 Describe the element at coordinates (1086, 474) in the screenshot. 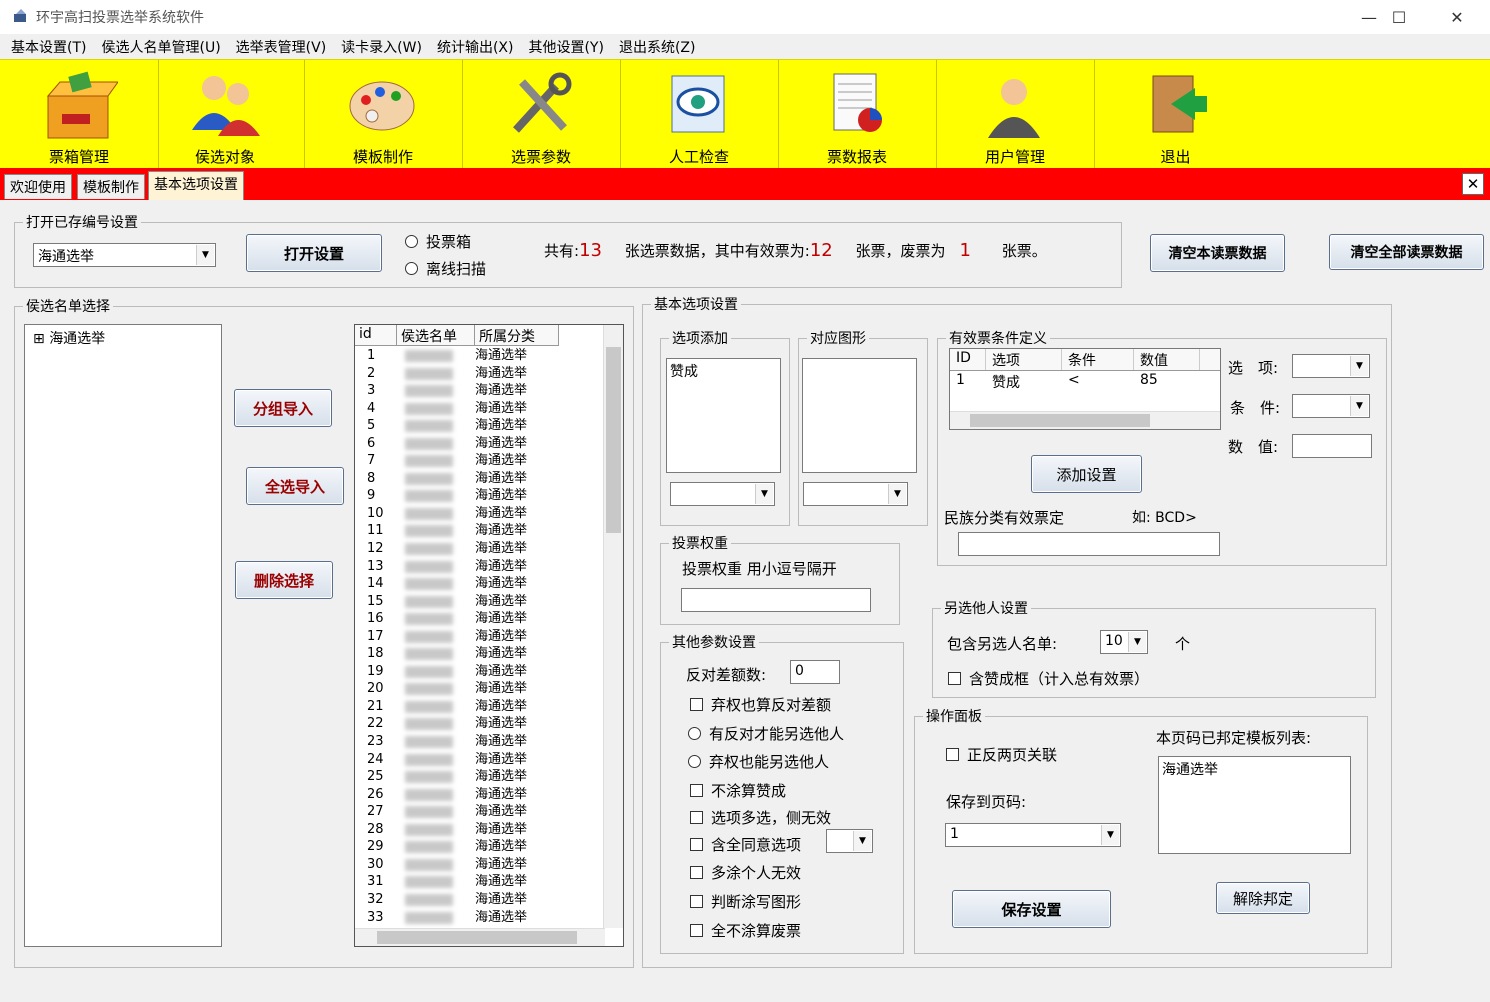

I see `add-setting-button: 添加设置` at that location.